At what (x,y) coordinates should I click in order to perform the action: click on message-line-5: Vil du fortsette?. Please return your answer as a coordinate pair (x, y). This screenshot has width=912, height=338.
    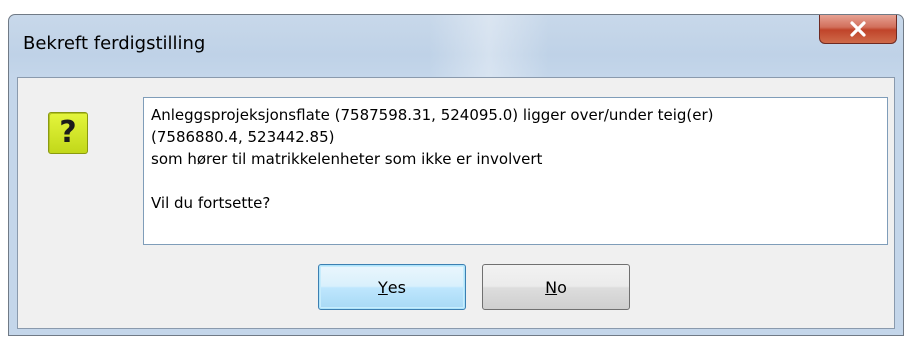
    Looking at the image, I should click on (211, 203).